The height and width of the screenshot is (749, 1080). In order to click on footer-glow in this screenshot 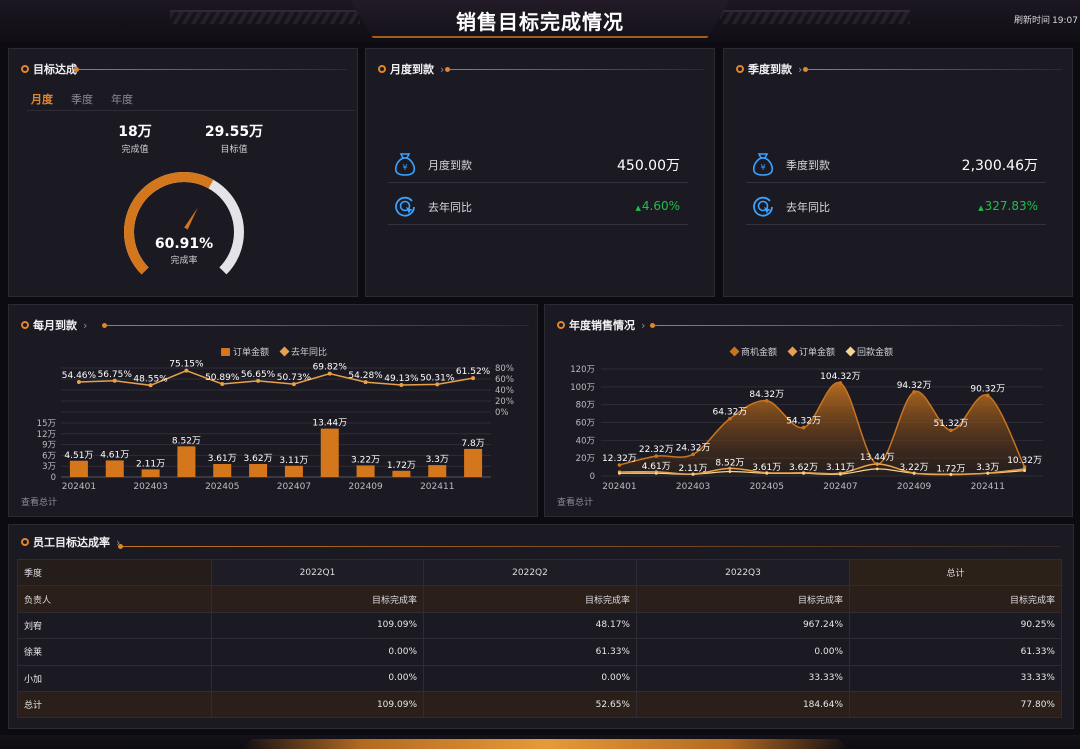, I will do `click(545, 744)`.